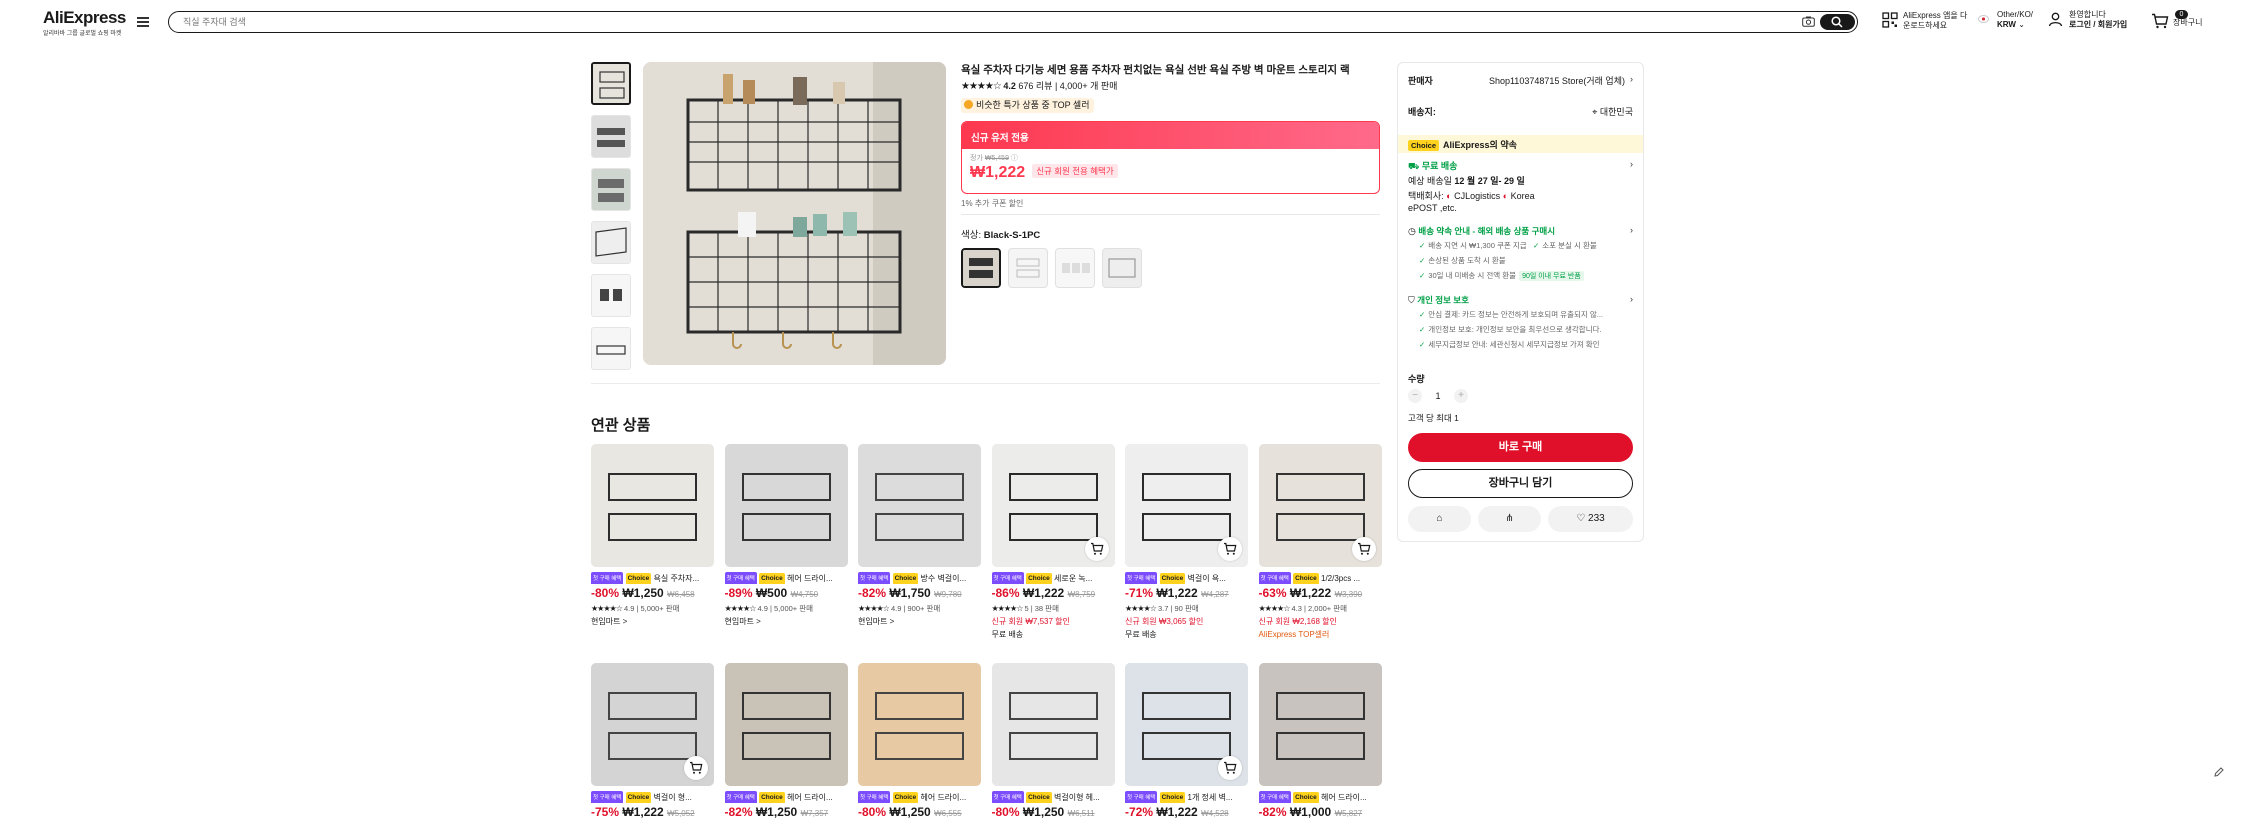 This screenshot has width=2243, height=822. Describe the element at coordinates (1424, 145) in the screenshot. I see `choice-badge: Choice` at that location.